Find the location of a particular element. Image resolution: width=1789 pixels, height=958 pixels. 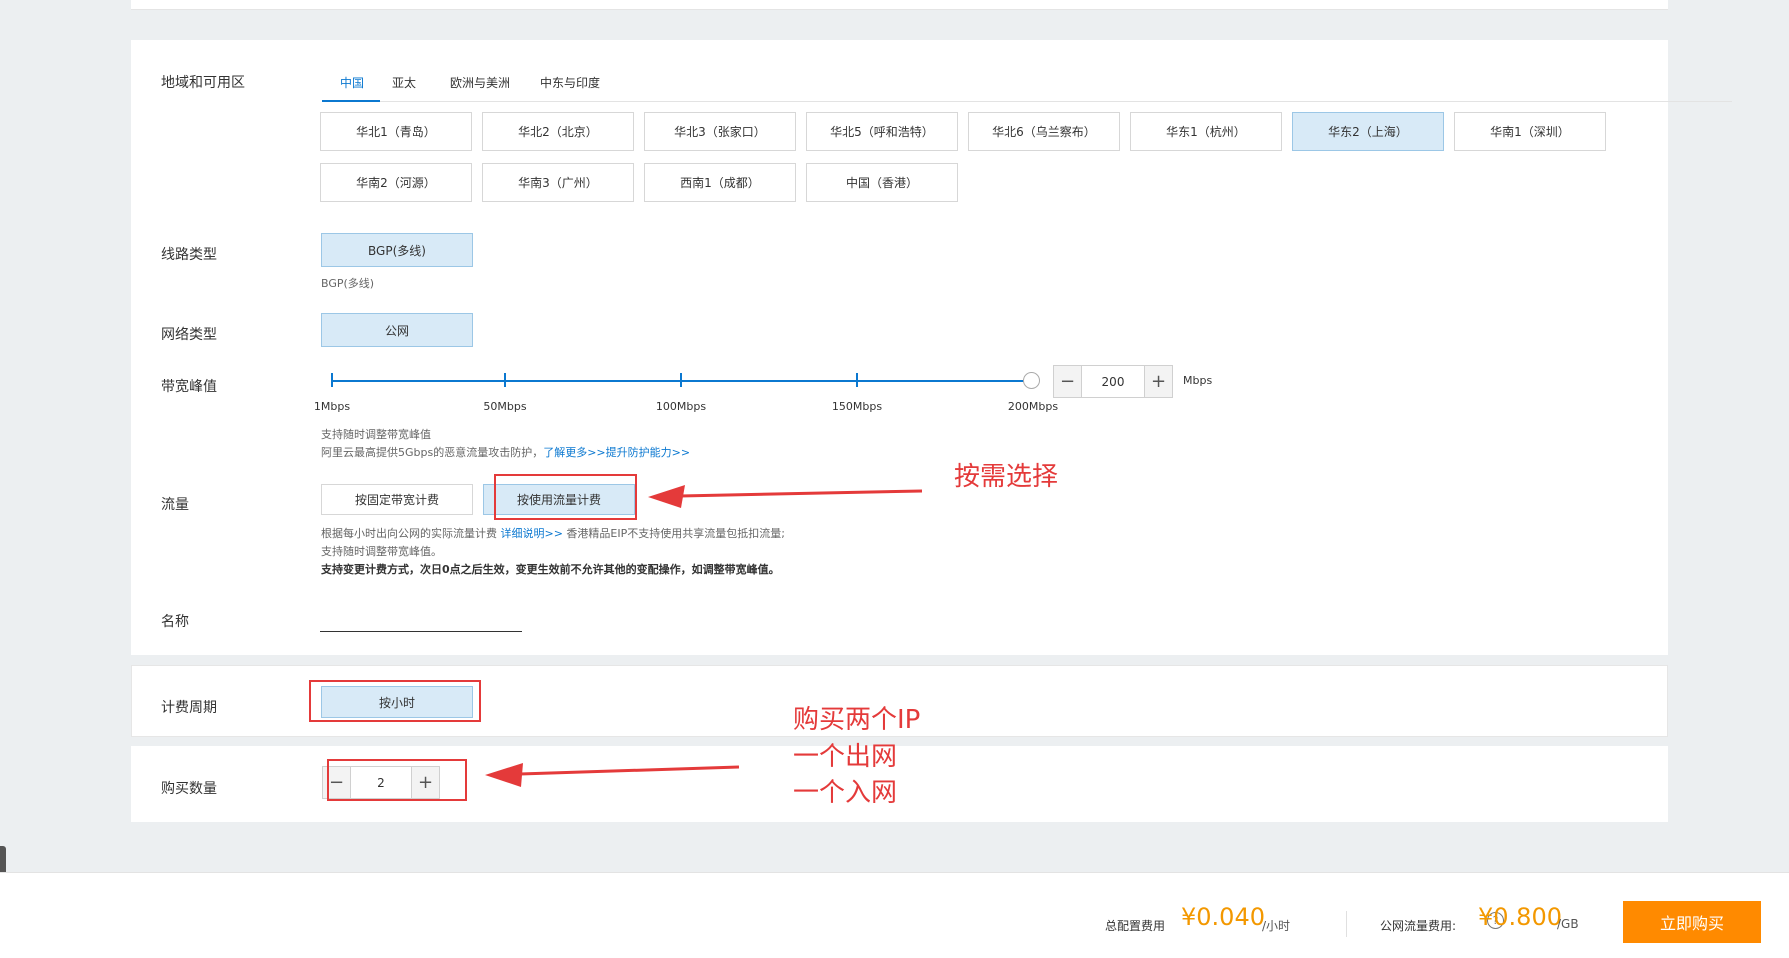

annotation-buy-two-ip: 购买两个IP is located at coordinates (857, 720).